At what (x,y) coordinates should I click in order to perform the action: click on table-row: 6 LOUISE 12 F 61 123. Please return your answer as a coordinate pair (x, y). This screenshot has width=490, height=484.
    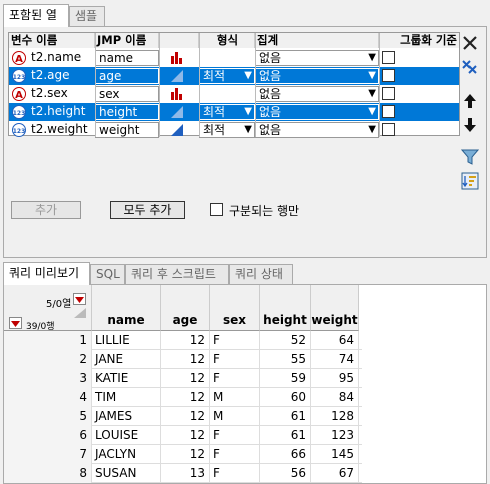
    Looking at the image, I should click on (183, 435).